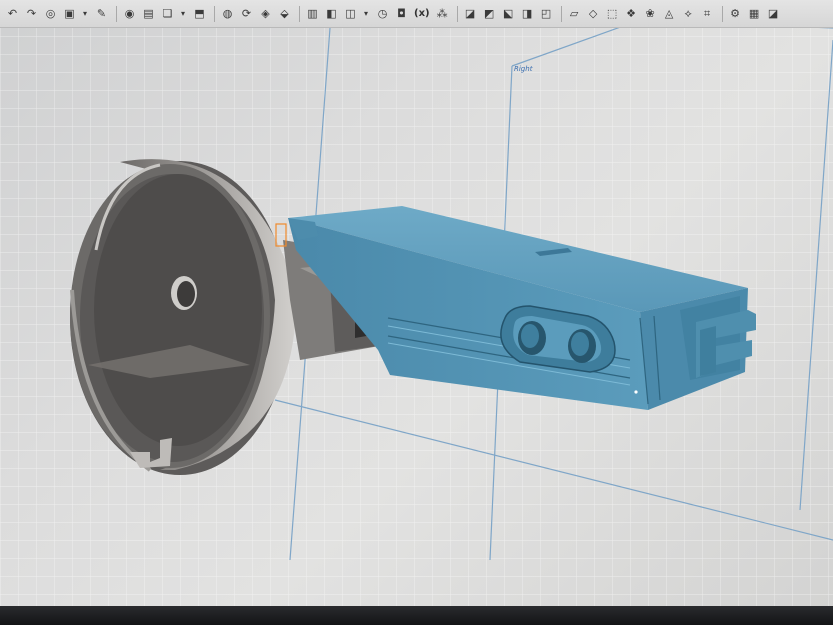 This screenshot has height=625, width=833. Describe the element at coordinates (350, 14) in the screenshot. I see `draft-icon: ◫` at that location.